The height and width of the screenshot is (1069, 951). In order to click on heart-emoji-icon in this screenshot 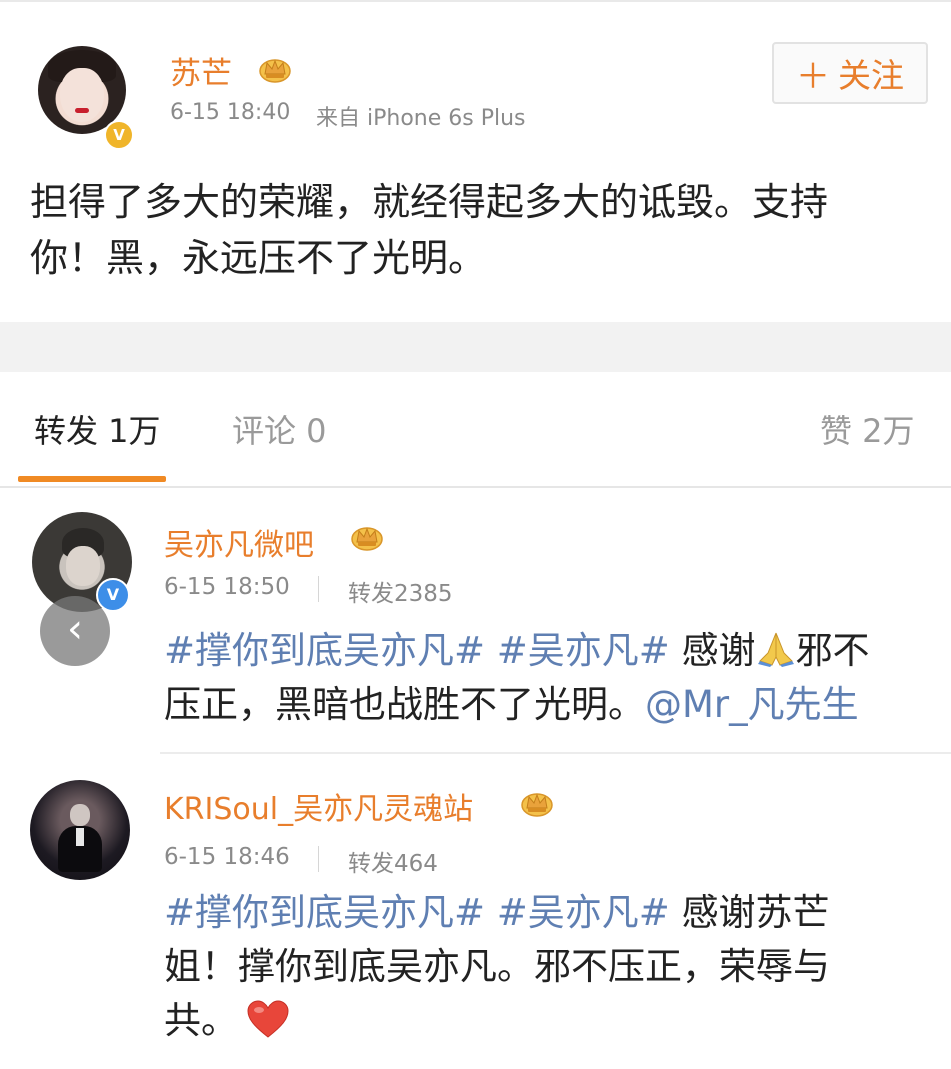, I will do `click(268, 1019)`.